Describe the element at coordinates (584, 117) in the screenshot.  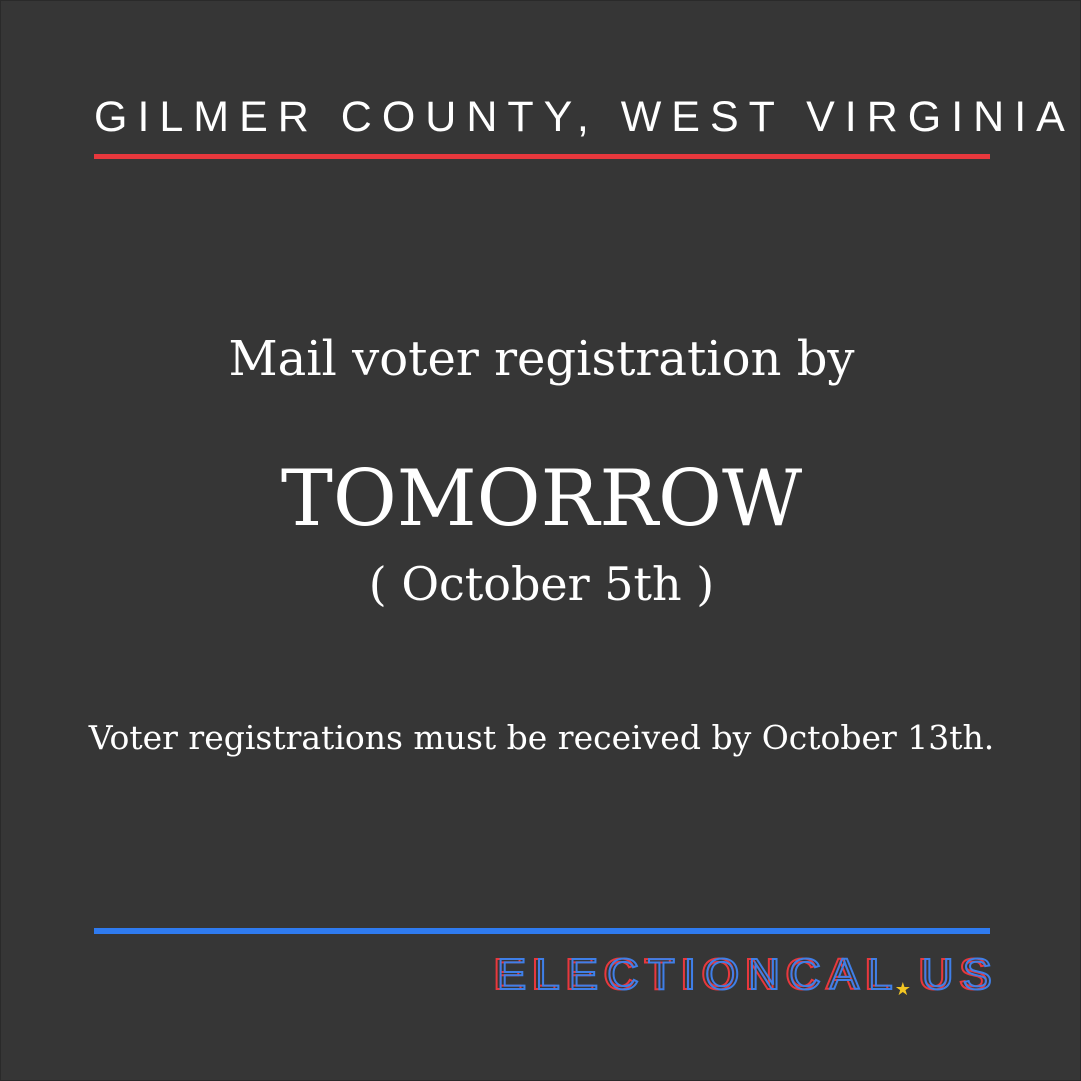
I see `county-title: GILMER COUNTY, WEST VIRGINIA` at that location.